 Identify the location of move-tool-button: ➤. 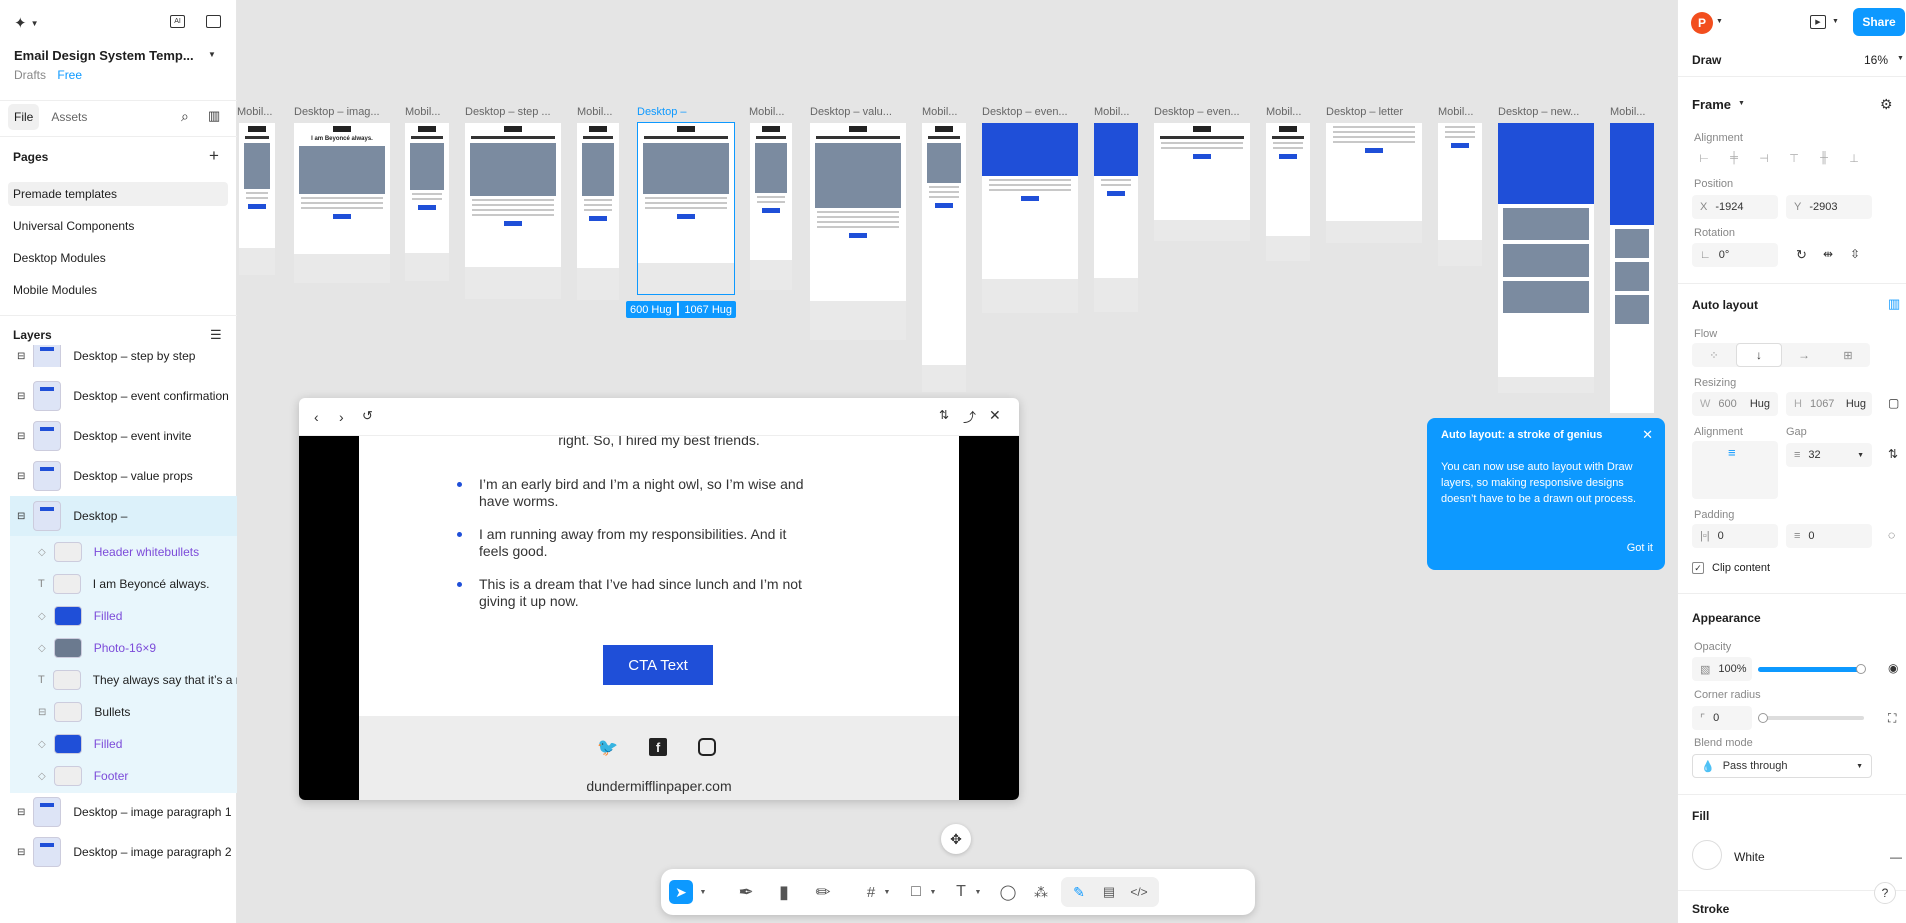
(681, 892).